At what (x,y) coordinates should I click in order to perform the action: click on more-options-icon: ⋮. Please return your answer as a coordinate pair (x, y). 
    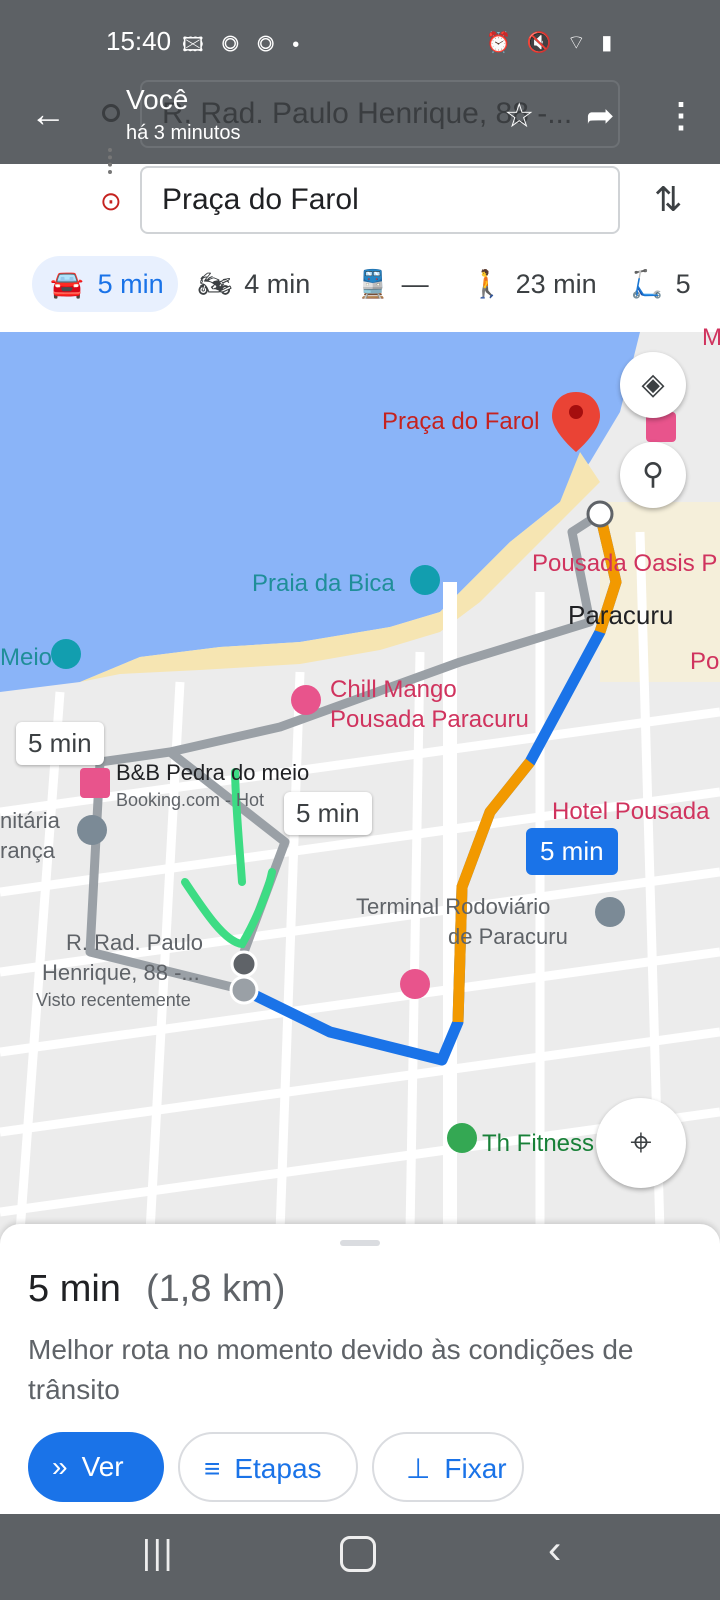
    Looking at the image, I should click on (681, 116).